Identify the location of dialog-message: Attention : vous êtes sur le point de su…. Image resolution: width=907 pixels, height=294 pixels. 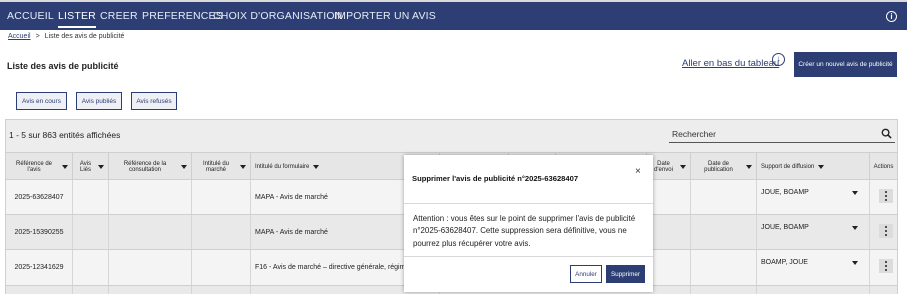
(524, 231).